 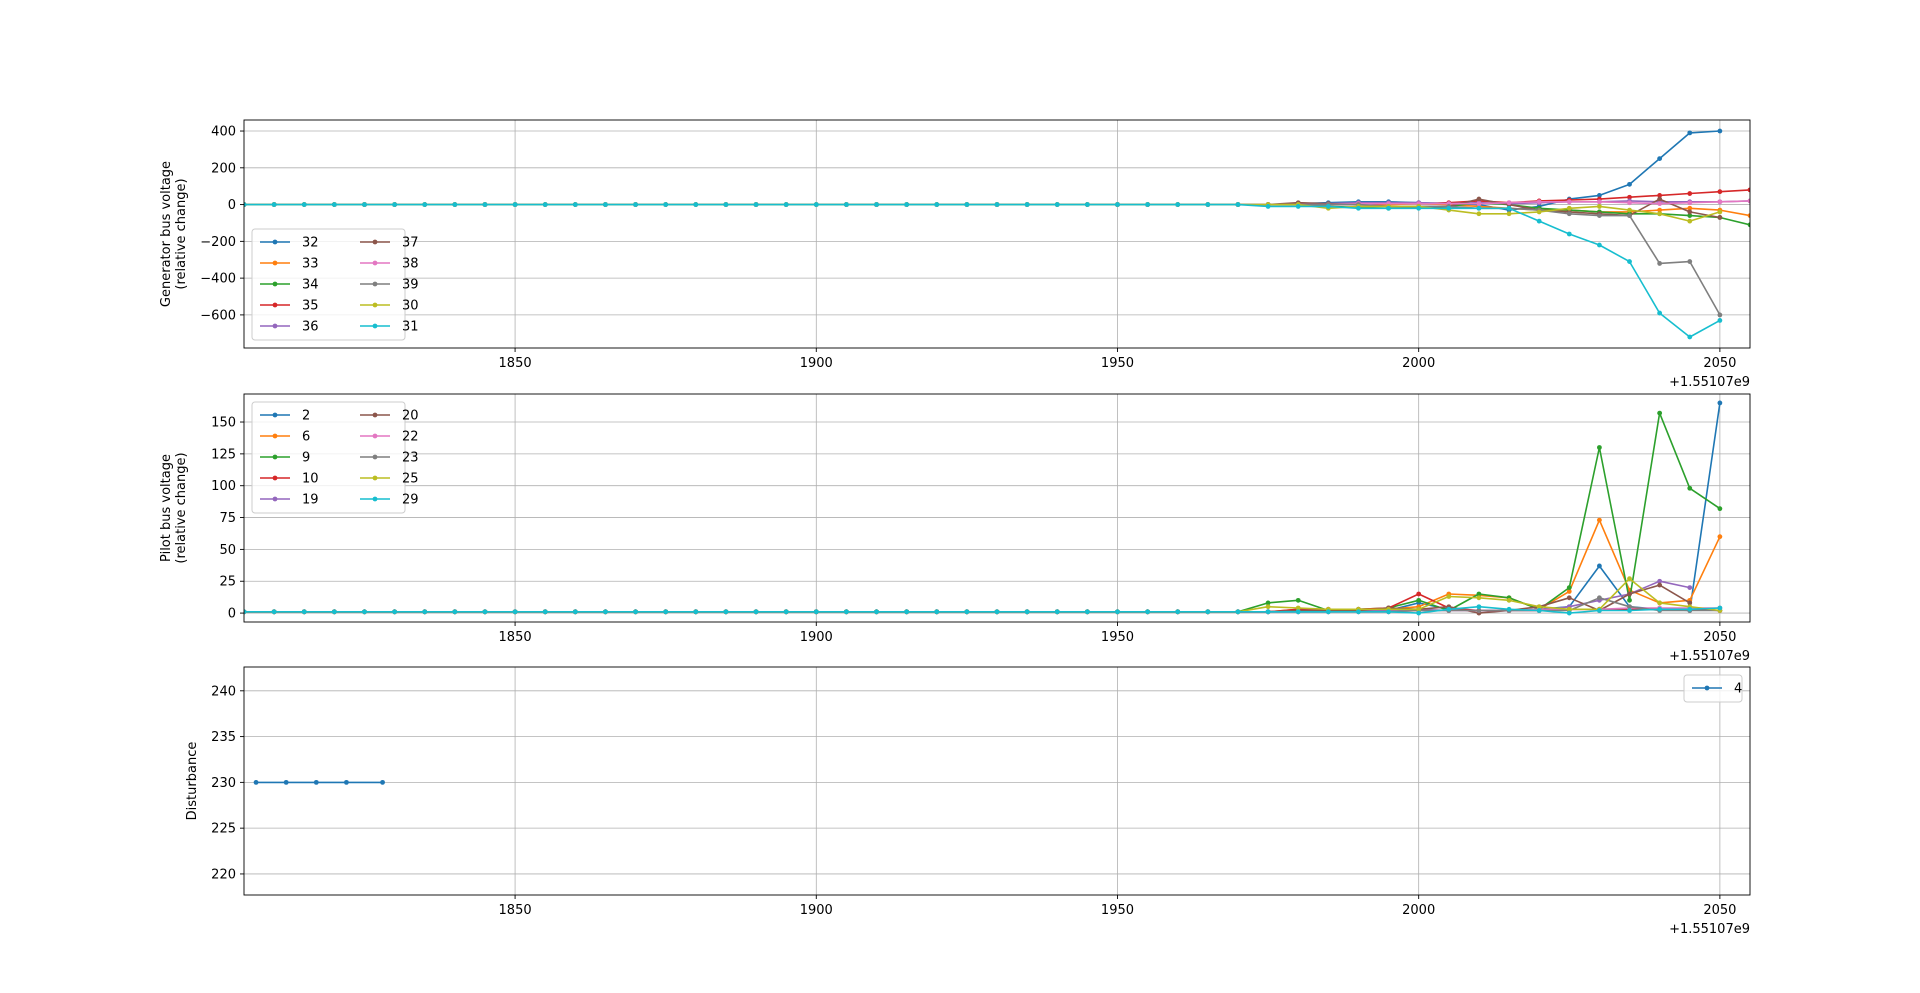 I want to click on y-axis-label: (relative change), so click(x=181, y=233).